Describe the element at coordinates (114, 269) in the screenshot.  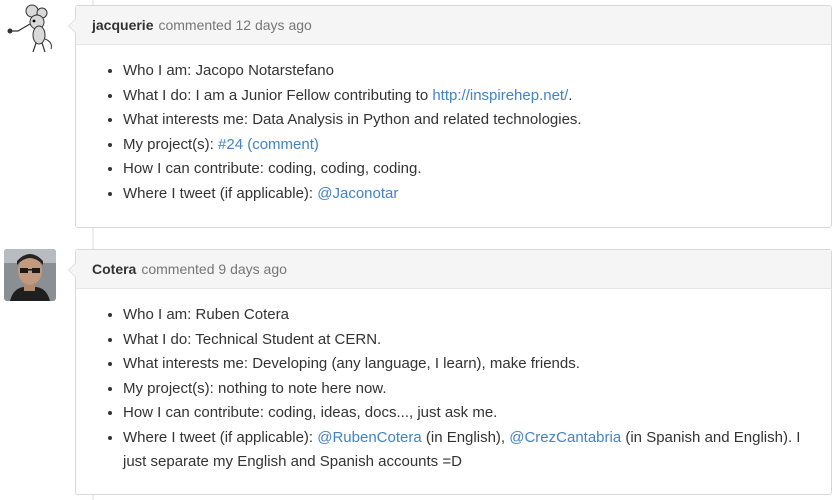
I see `comment-author-link: Cotera` at that location.